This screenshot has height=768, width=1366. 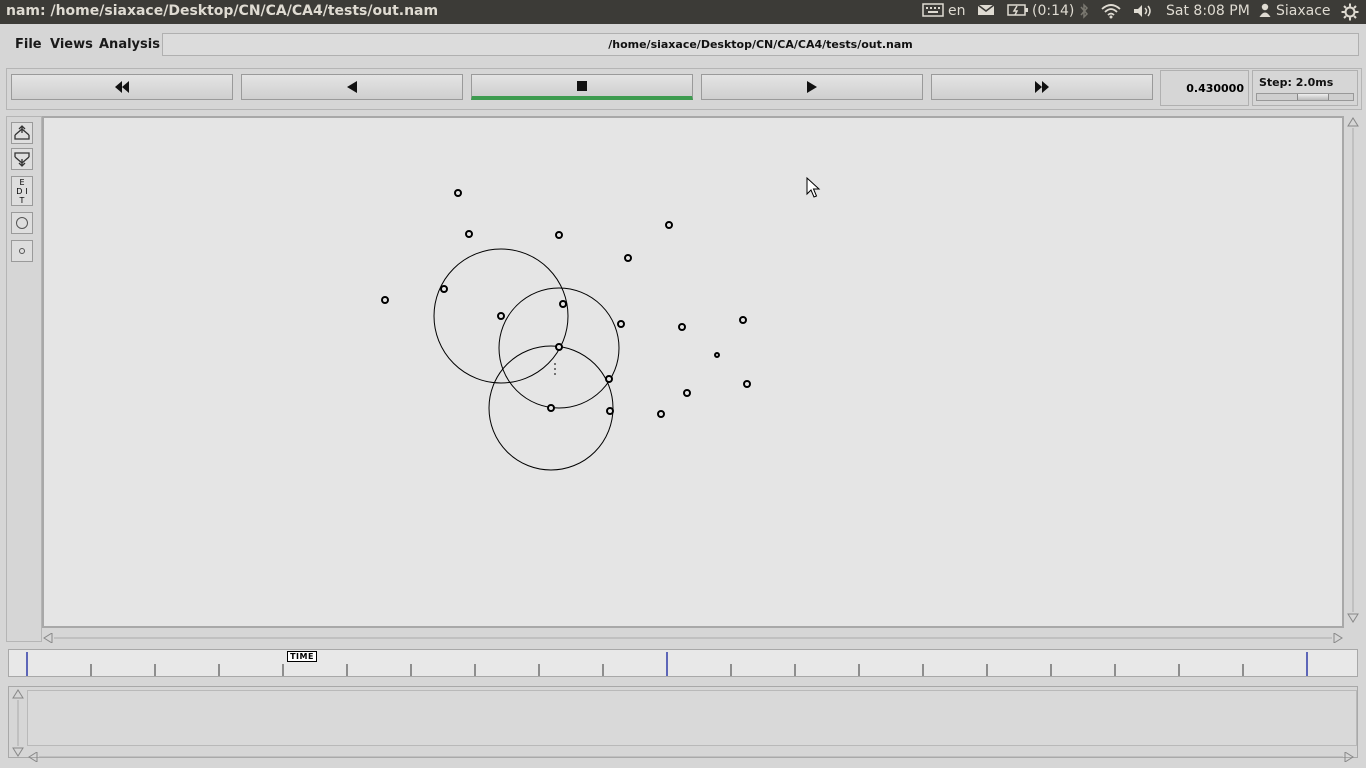 I want to click on circle-icon, so click(x=22, y=223).